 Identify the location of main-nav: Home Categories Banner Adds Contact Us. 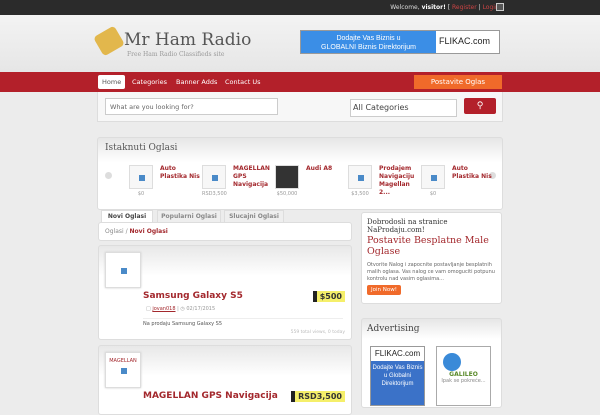
(300, 82).